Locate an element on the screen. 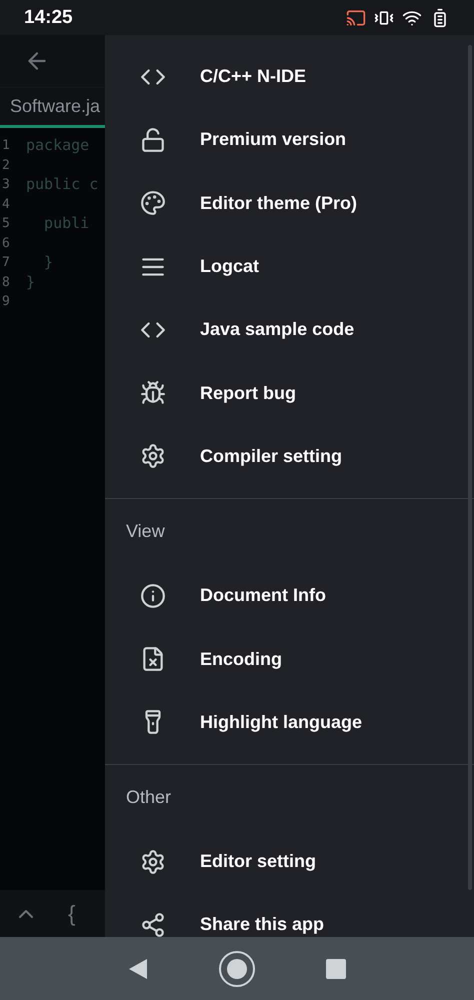  line-number: 4 is located at coordinates (6, 205).